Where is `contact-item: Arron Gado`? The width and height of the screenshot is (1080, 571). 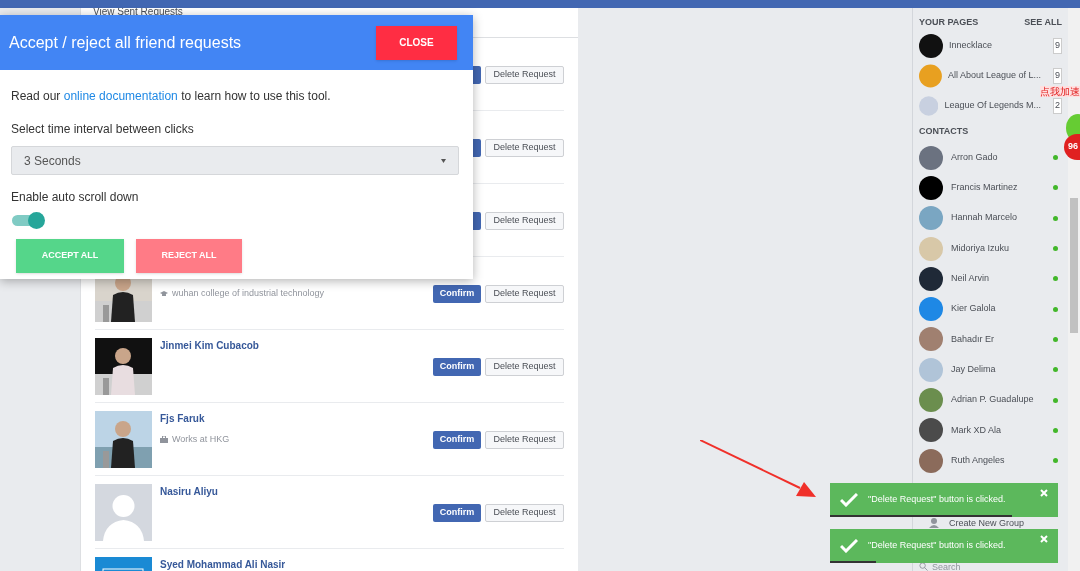
contact-item: Arron Gado is located at coordinates (990, 157).